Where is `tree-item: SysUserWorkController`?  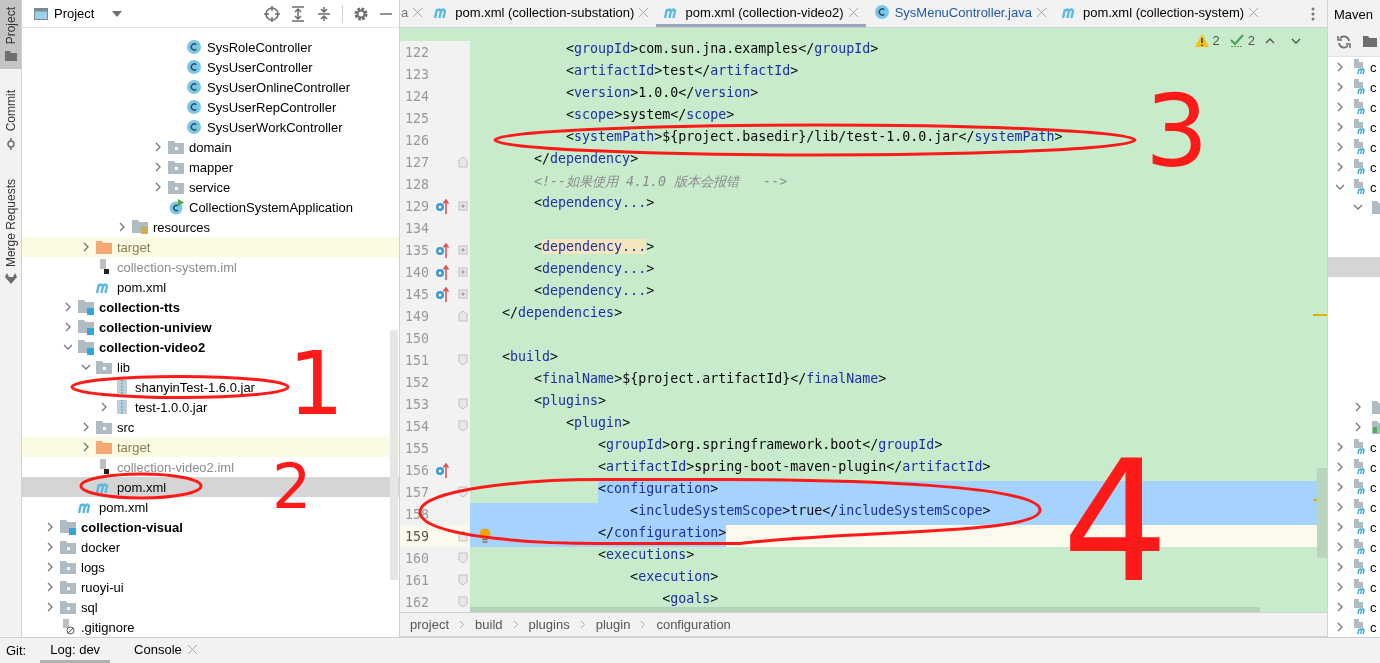
tree-item: SysUserWorkController is located at coordinates (210, 127).